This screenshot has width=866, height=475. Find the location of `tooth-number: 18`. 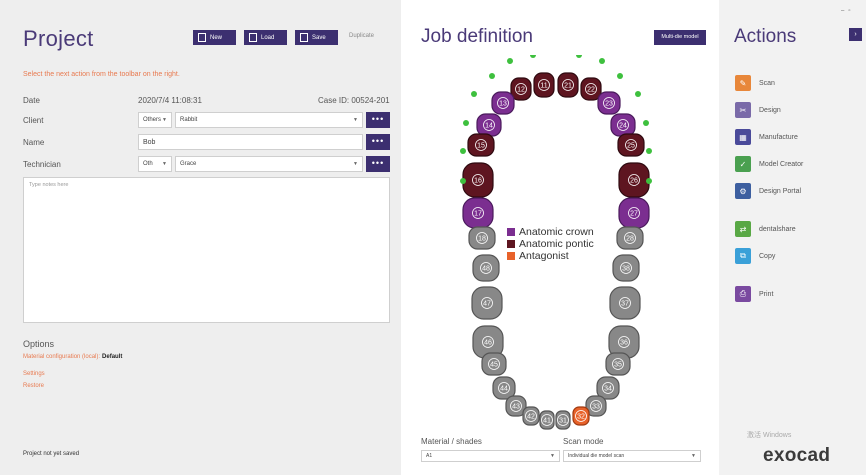

tooth-number: 18 is located at coordinates (482, 239).